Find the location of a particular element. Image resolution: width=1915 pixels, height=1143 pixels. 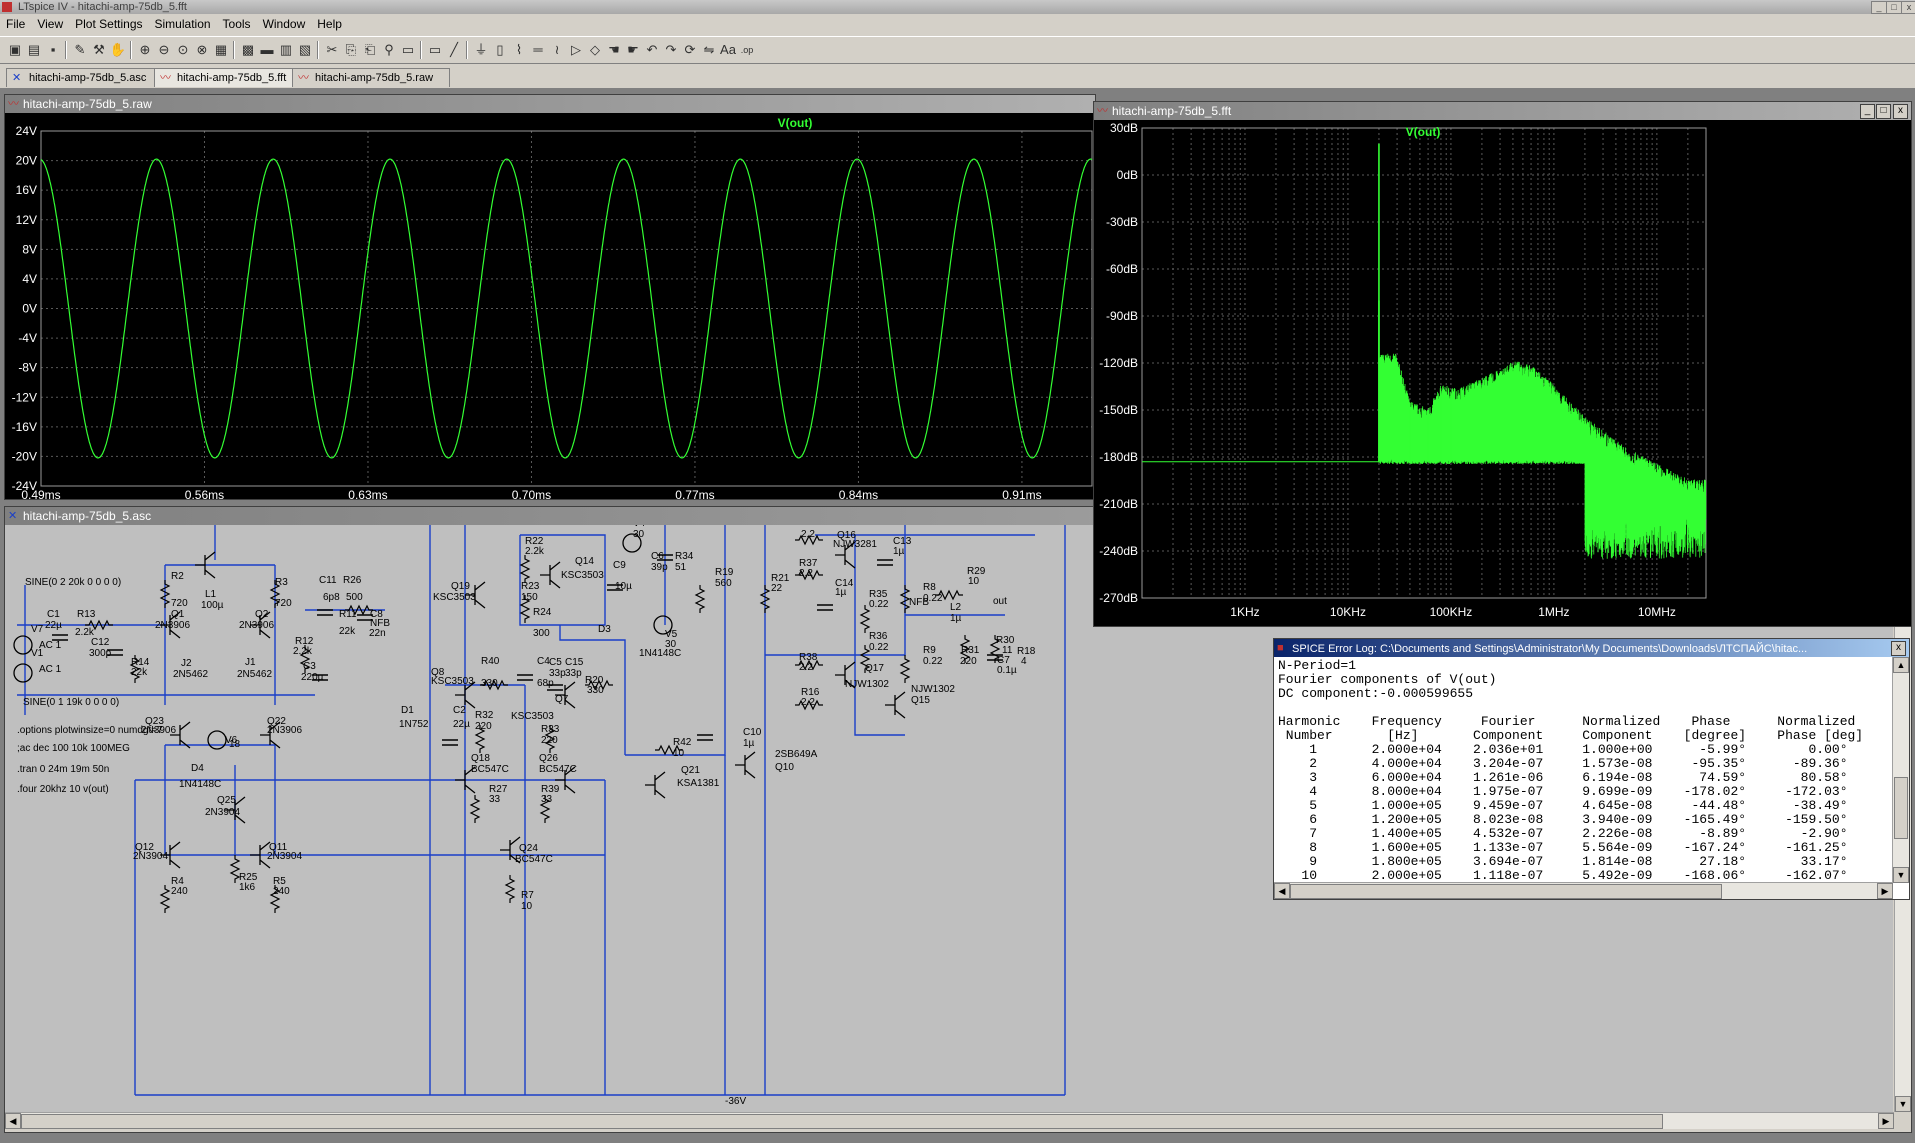

schematic-label: C12 is located at coordinates (100, 642).